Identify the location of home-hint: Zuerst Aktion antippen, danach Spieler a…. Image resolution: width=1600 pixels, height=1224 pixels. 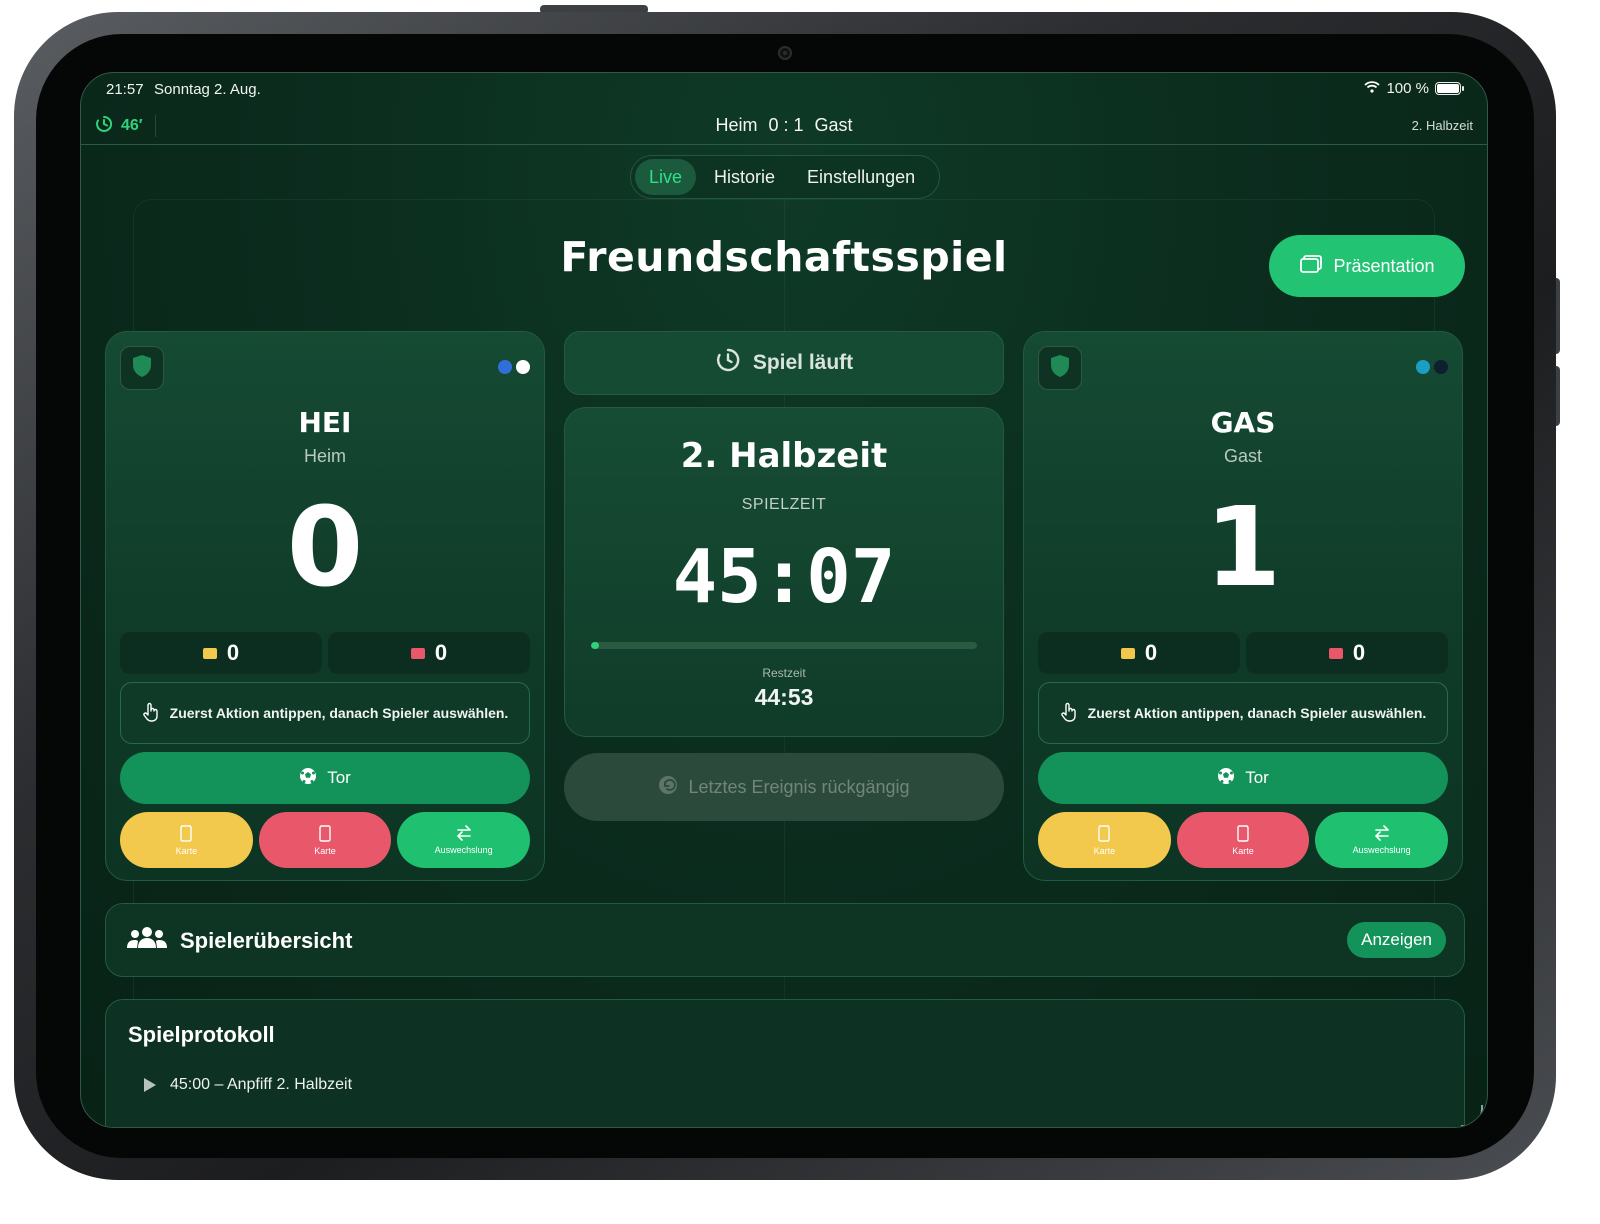
(325, 713).